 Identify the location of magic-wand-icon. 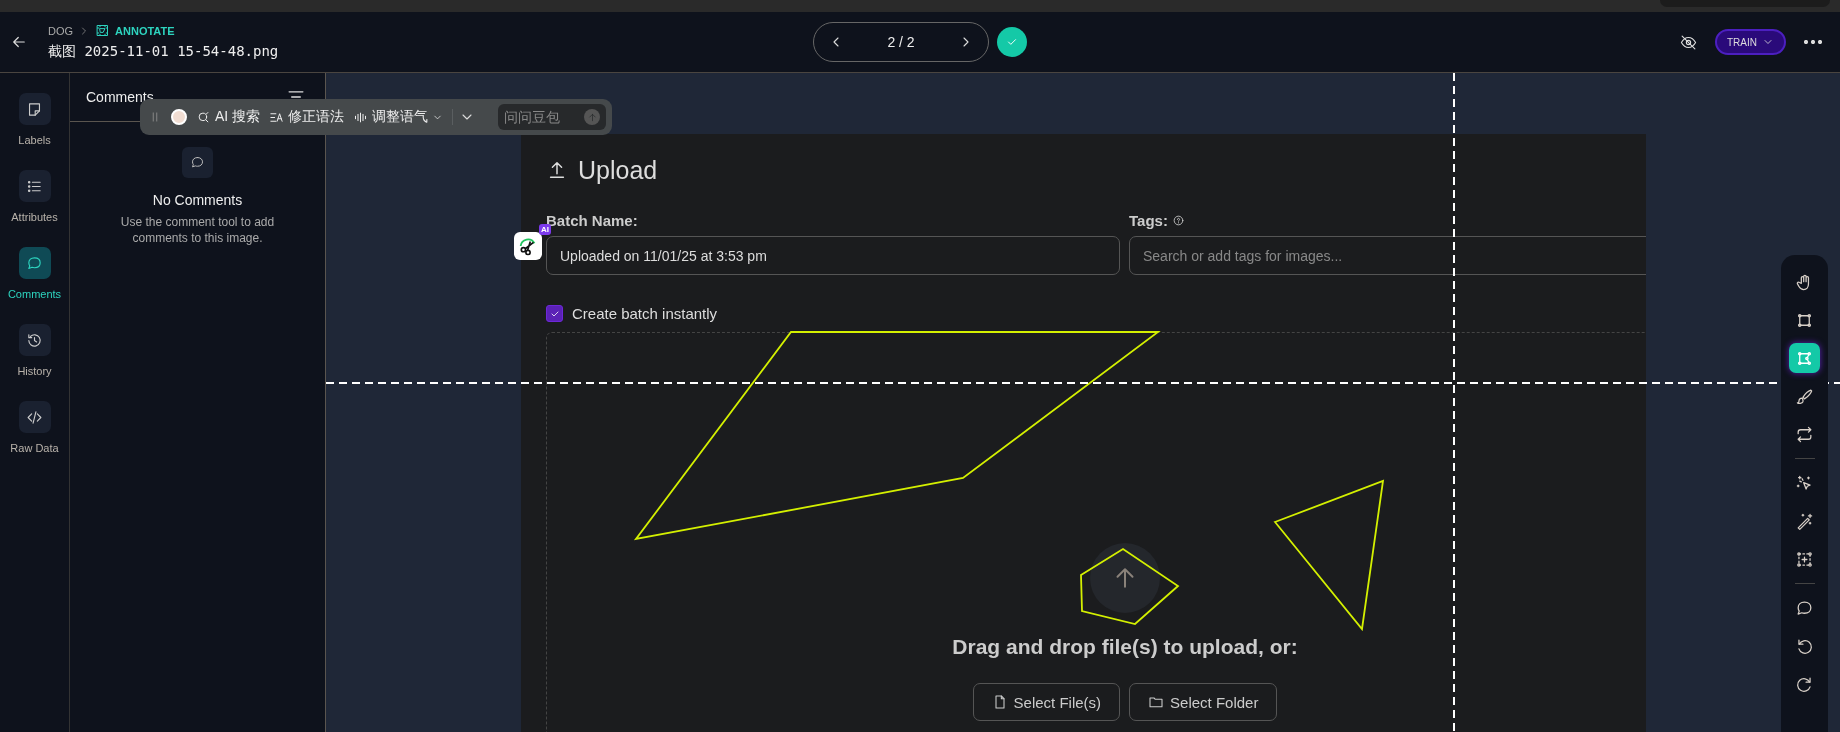
(1804, 521).